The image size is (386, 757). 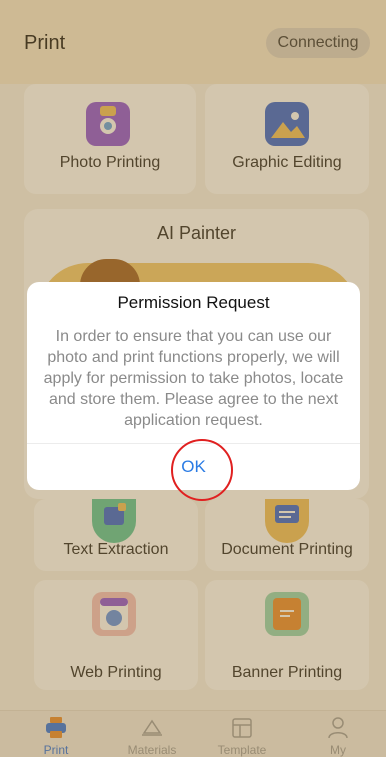 What do you see at coordinates (193, 302) in the screenshot?
I see `dialog-title: Permission Request` at bounding box center [193, 302].